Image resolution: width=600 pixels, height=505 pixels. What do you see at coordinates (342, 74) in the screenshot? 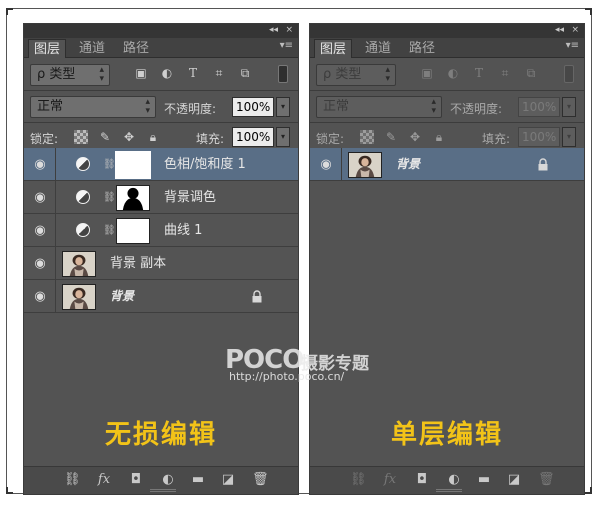
I see `filter-kind-label: ρ 类型` at bounding box center [342, 74].